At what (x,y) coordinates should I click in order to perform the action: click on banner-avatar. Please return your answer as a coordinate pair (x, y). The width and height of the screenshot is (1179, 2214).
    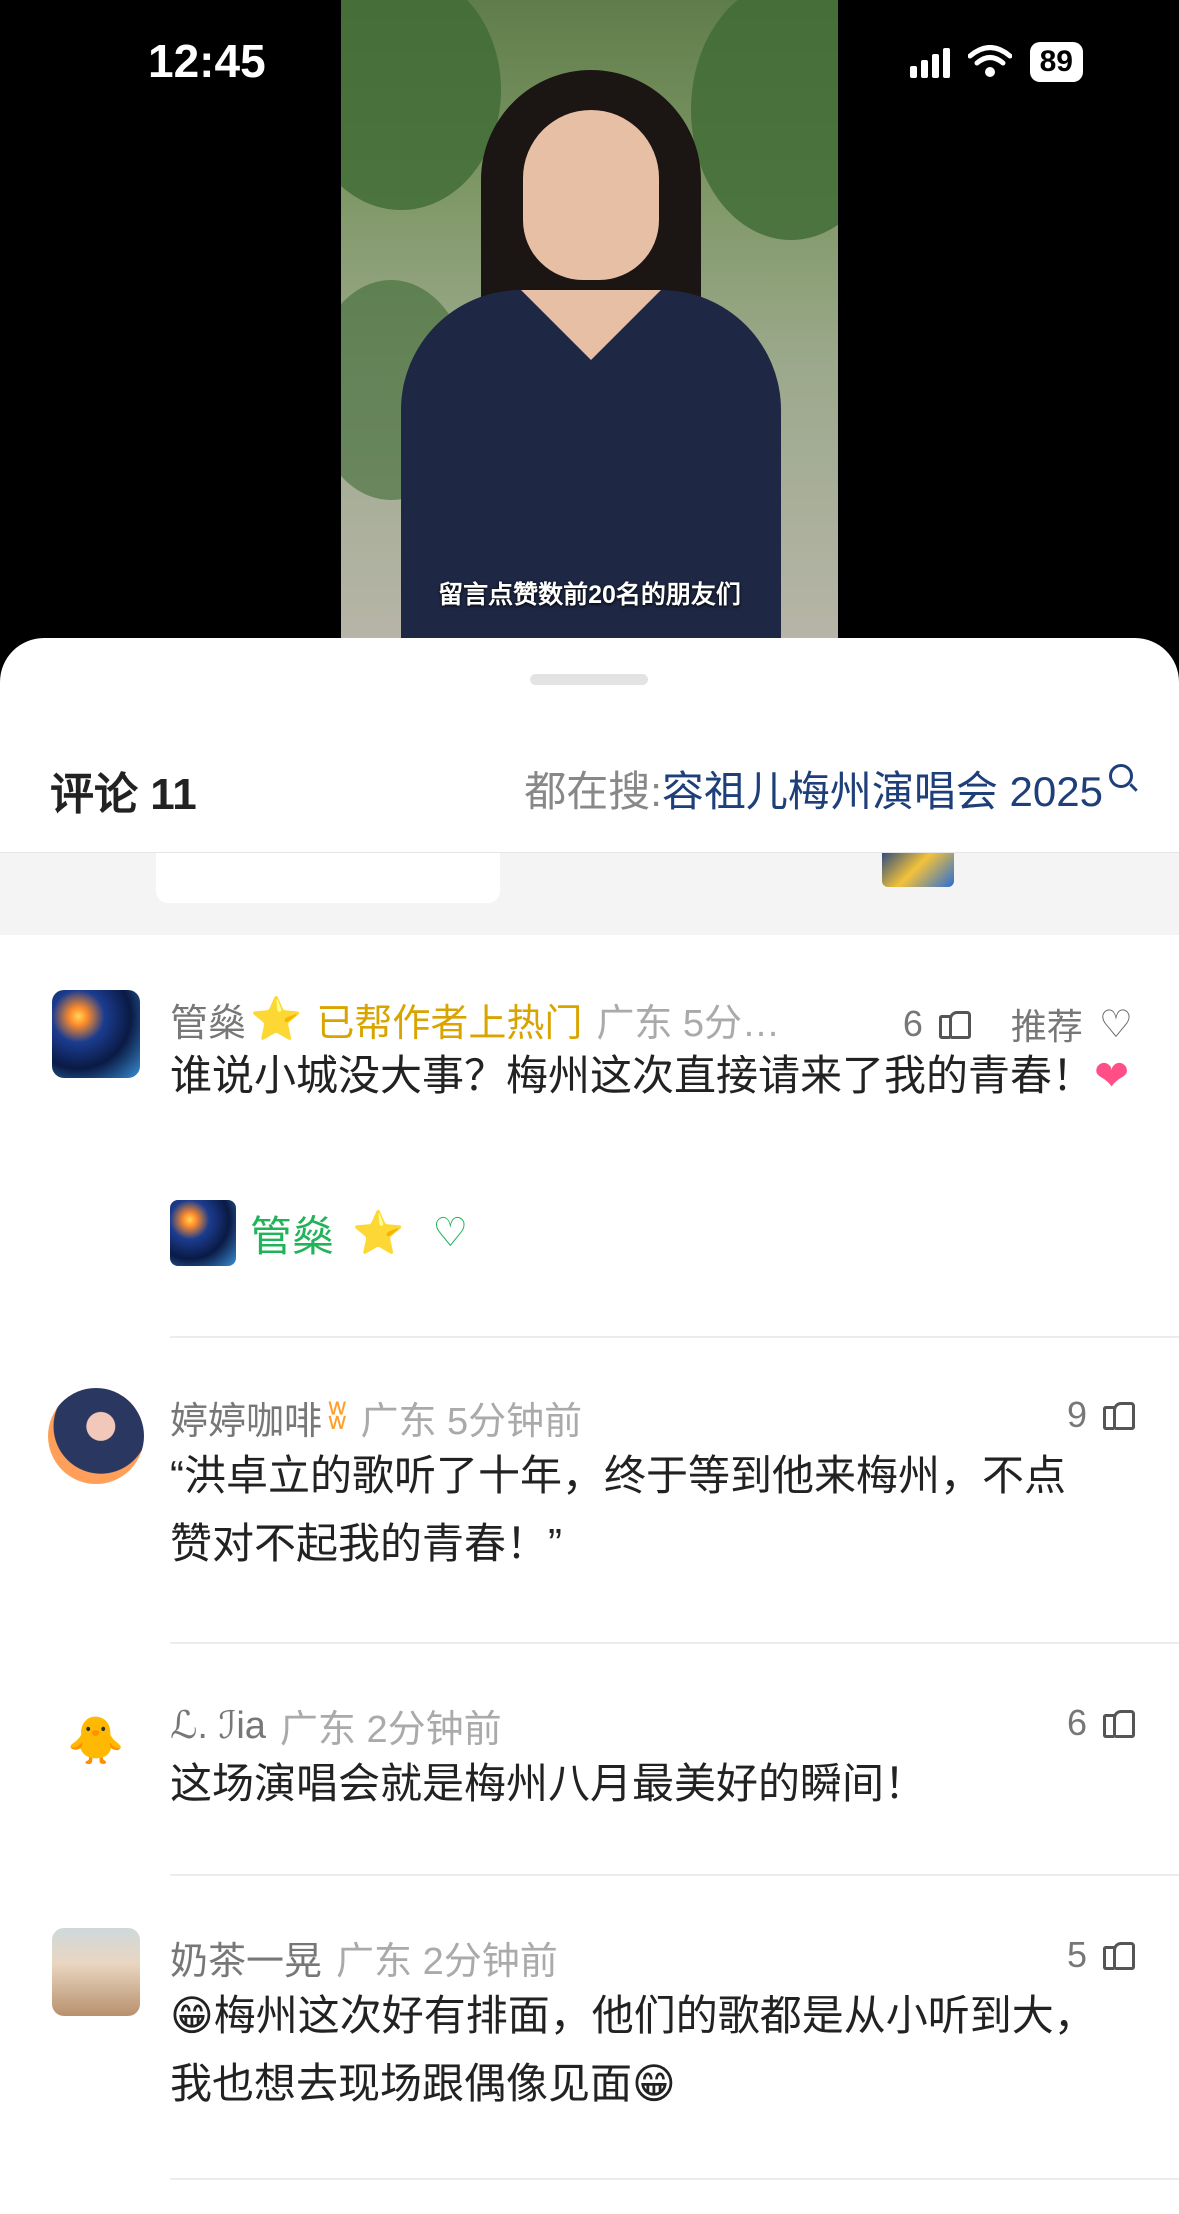
    Looking at the image, I should click on (918, 870).